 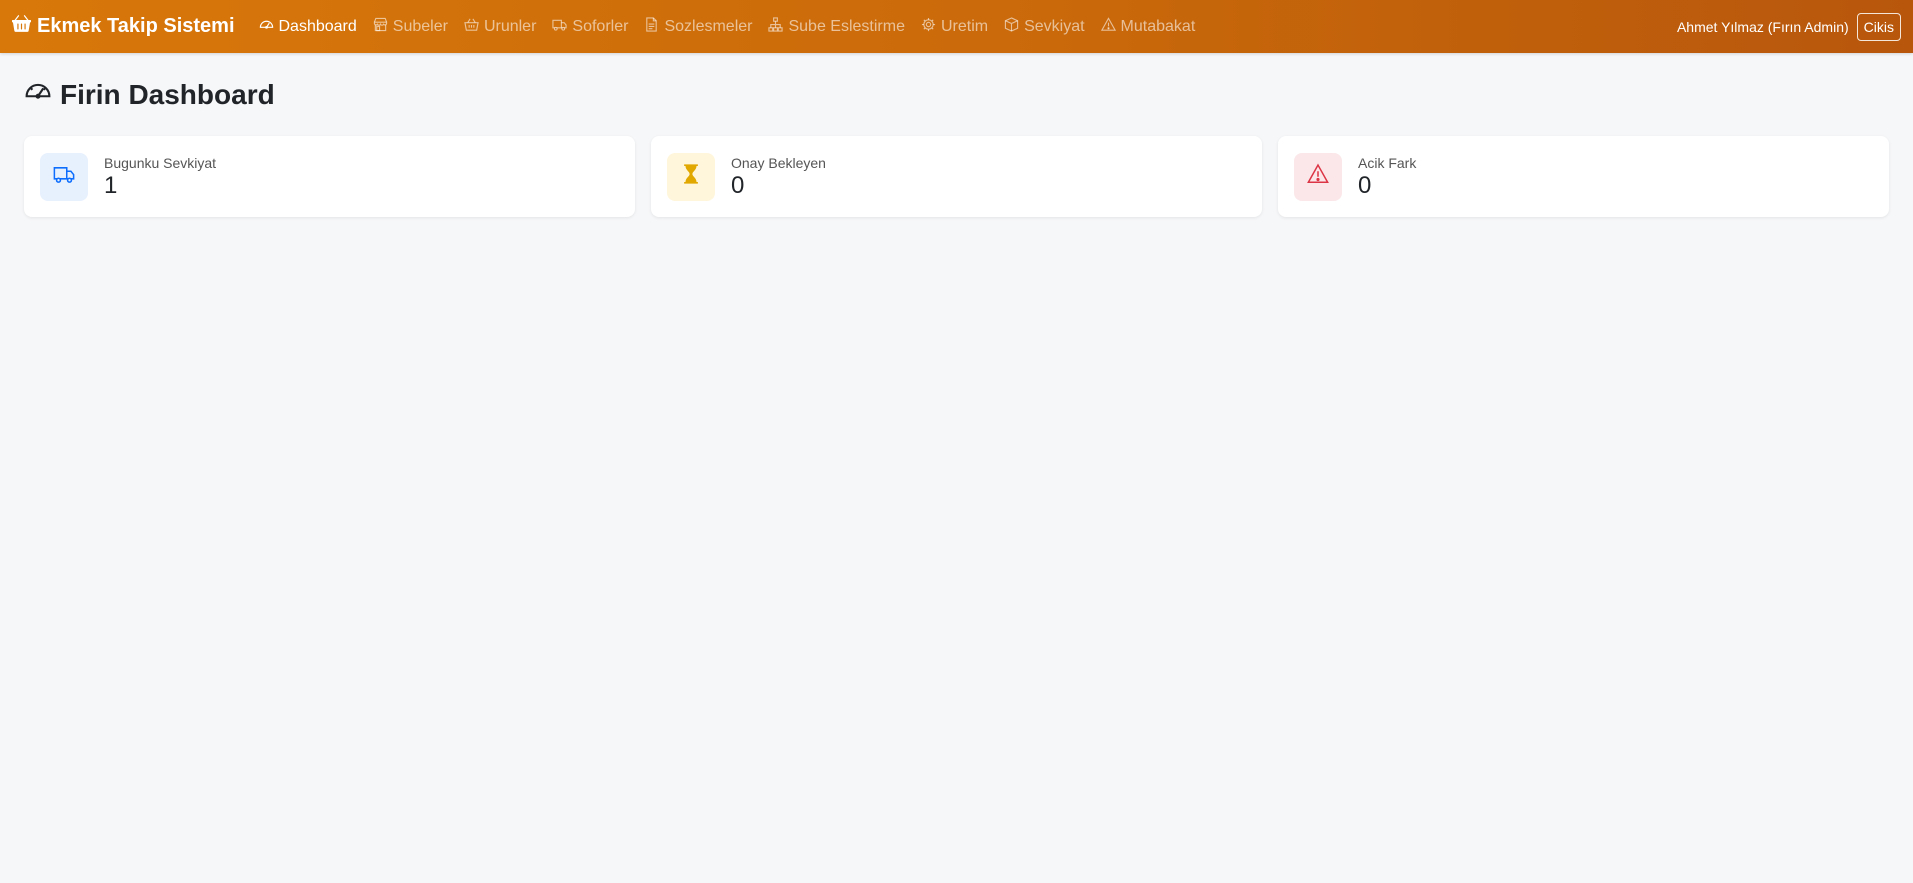 What do you see at coordinates (1011, 26) in the screenshot?
I see `box-icon` at bounding box center [1011, 26].